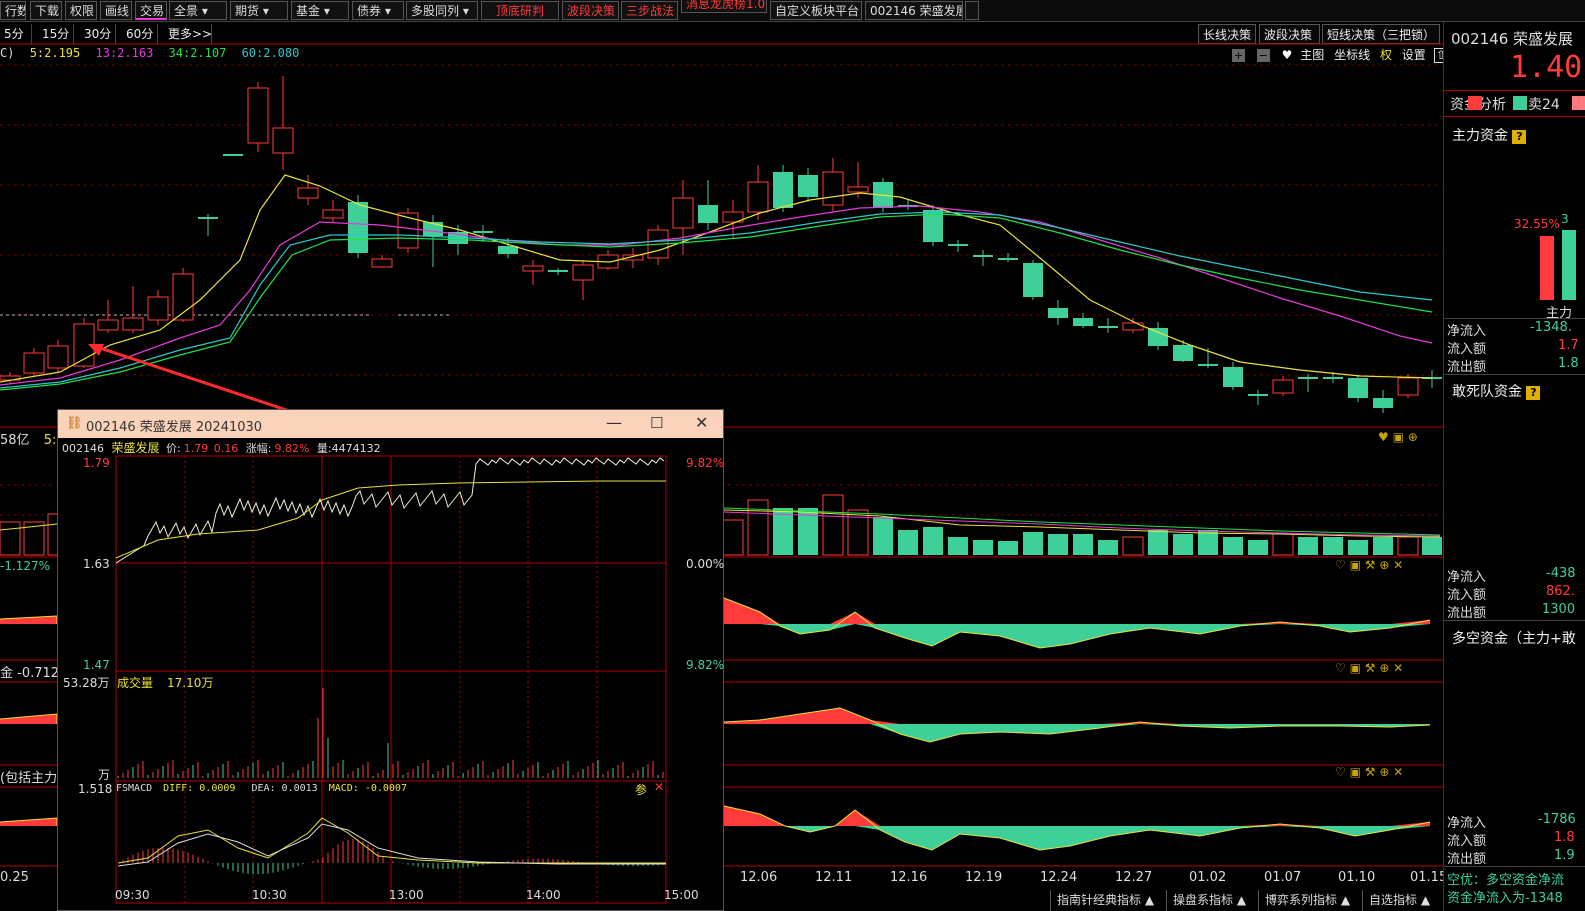 The width and height of the screenshot is (1585, 911). Describe the element at coordinates (96, 665) in the screenshot. I see `price-low-label: 1.47` at that location.